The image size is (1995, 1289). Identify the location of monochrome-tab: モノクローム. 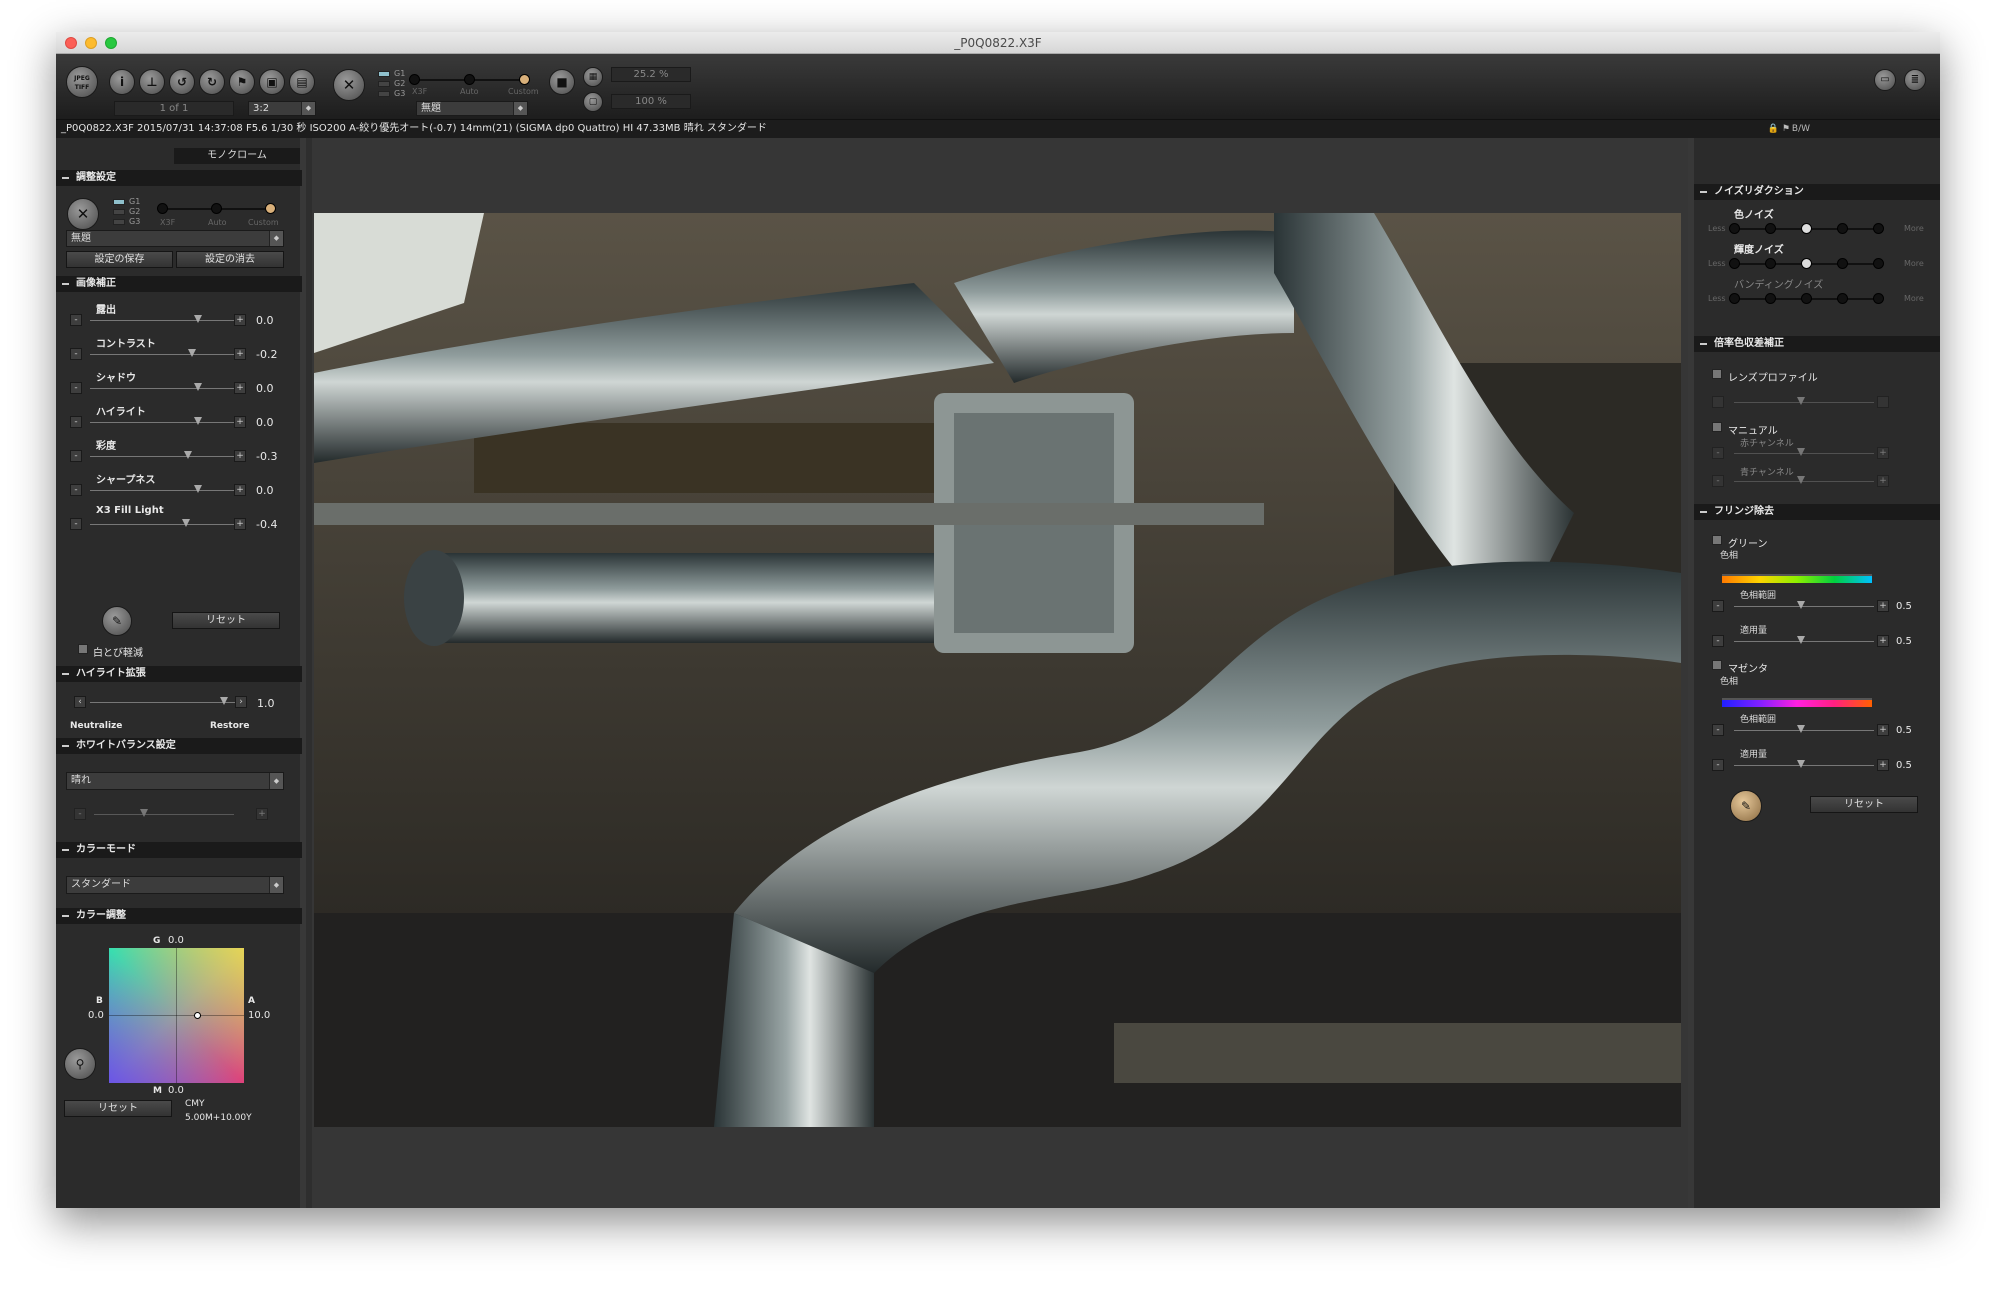
(237, 156).